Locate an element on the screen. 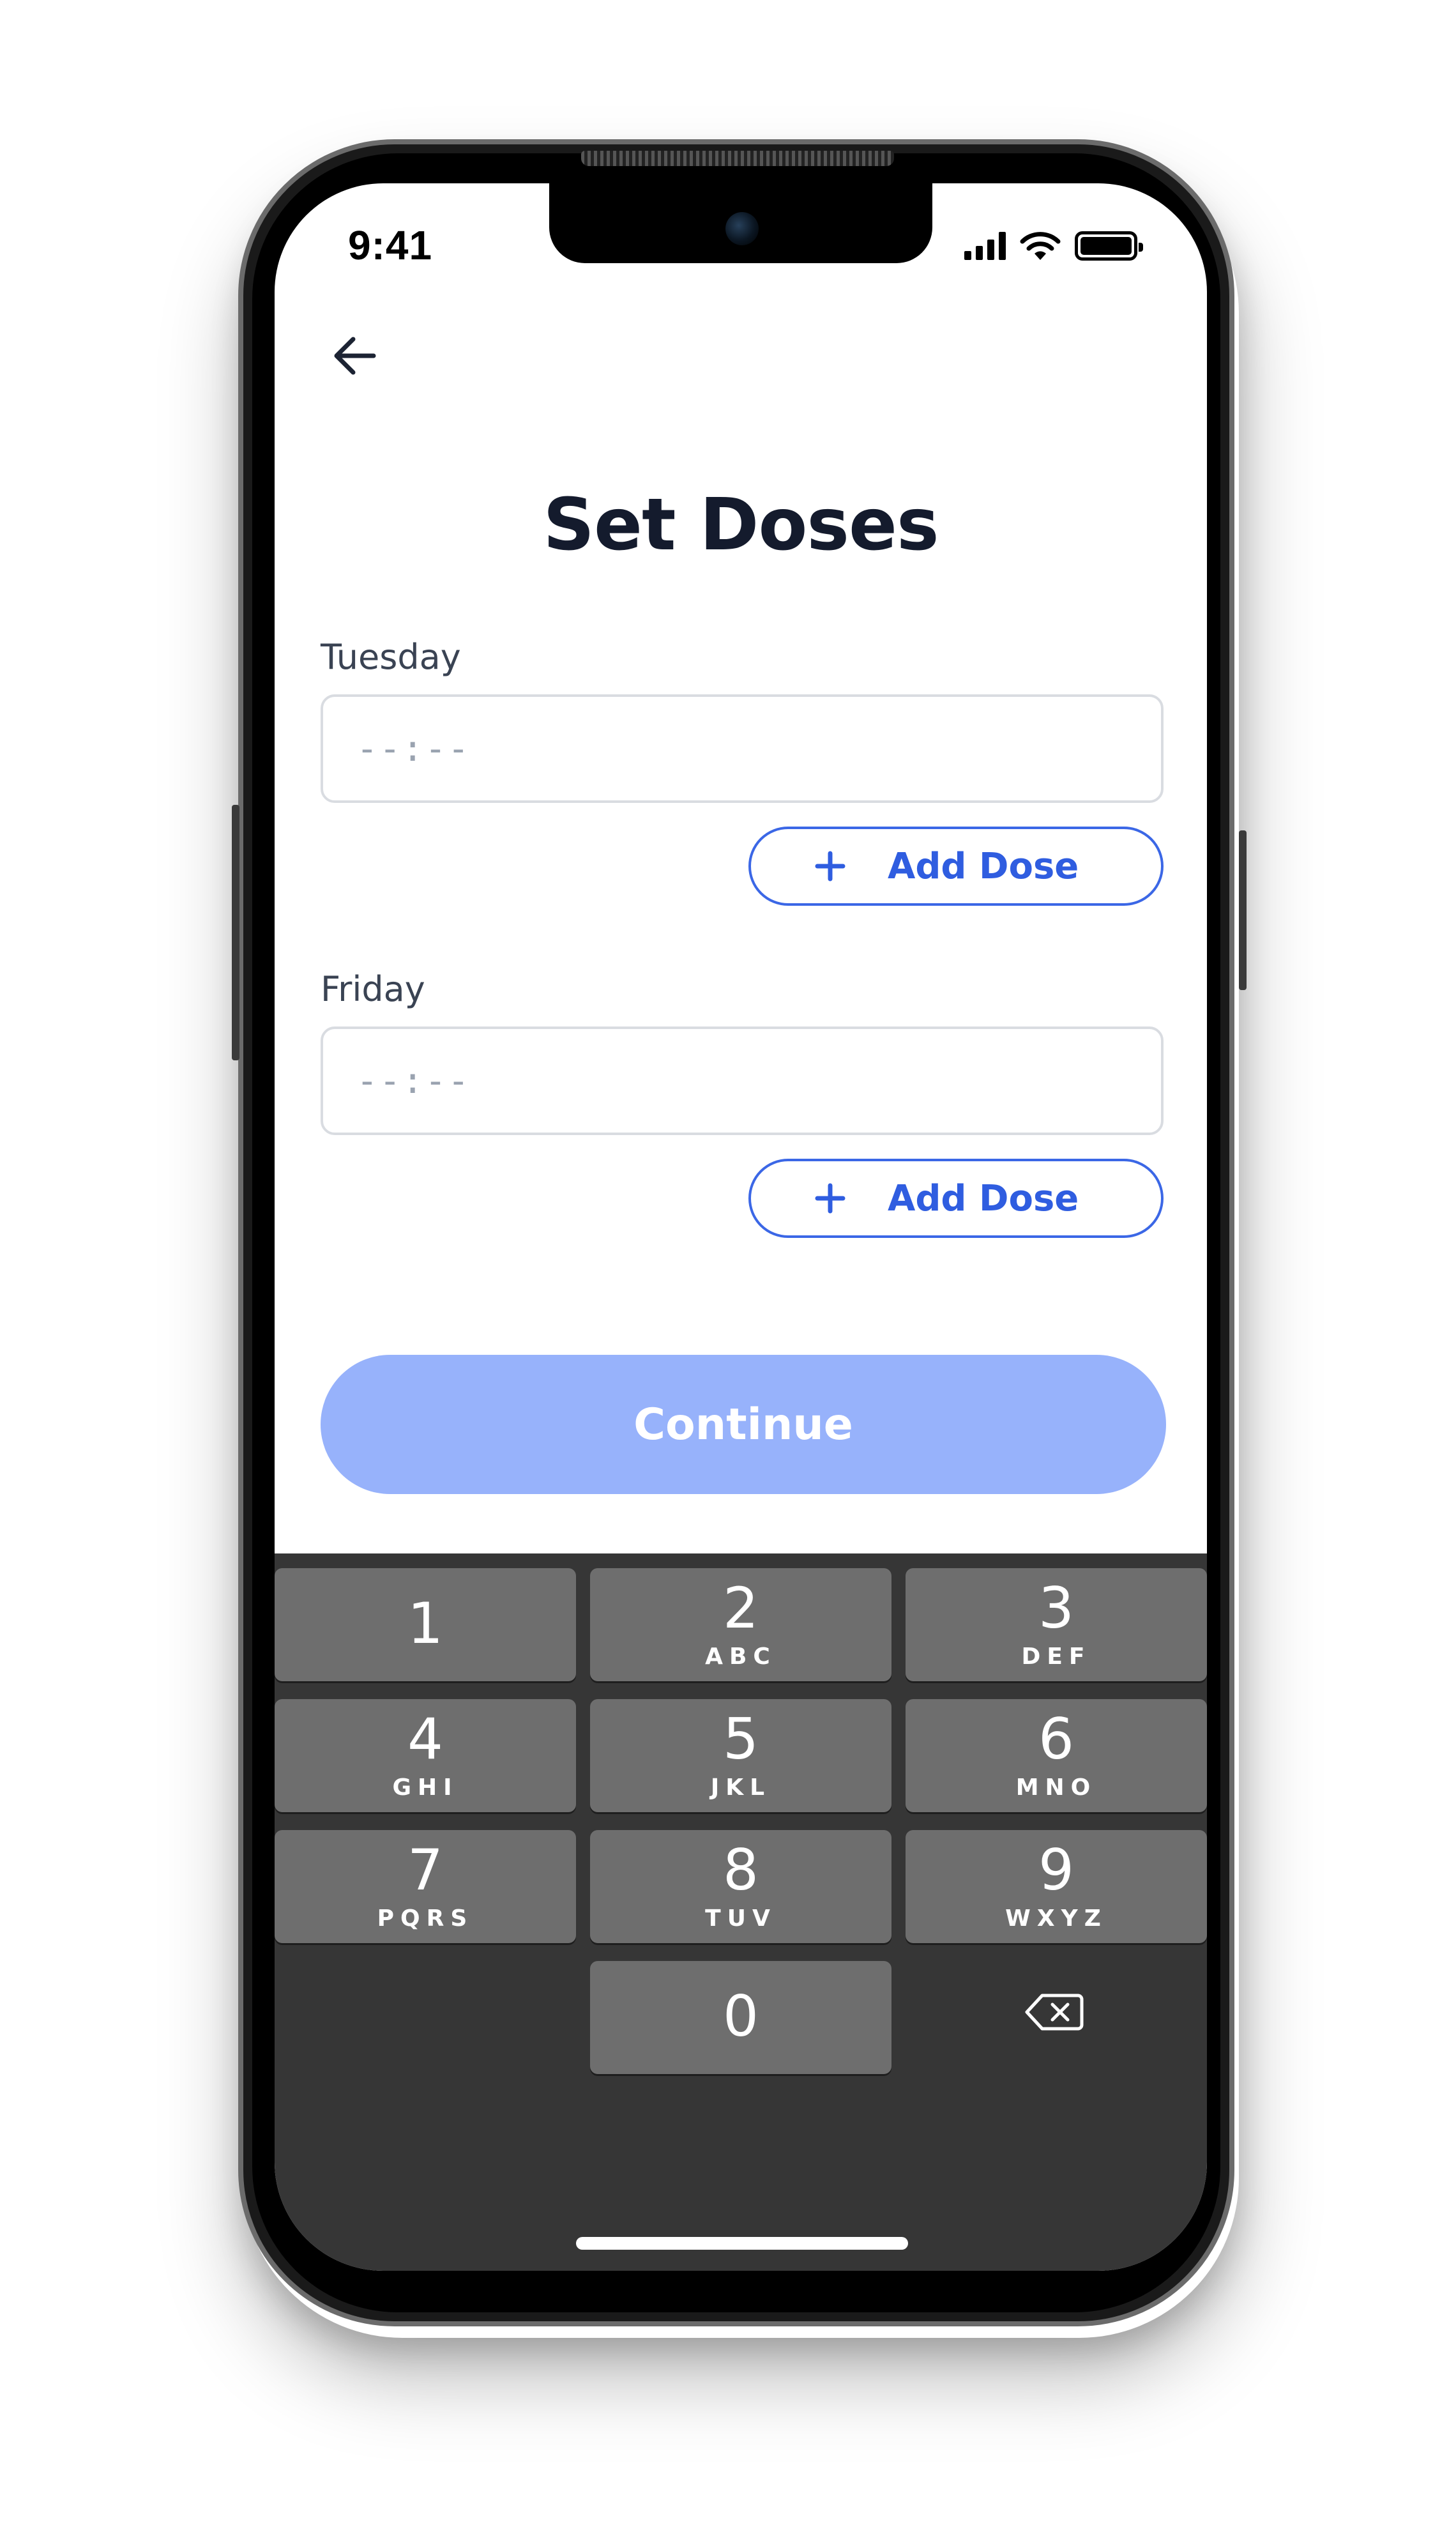  key-digit: 8 is located at coordinates (741, 1870).